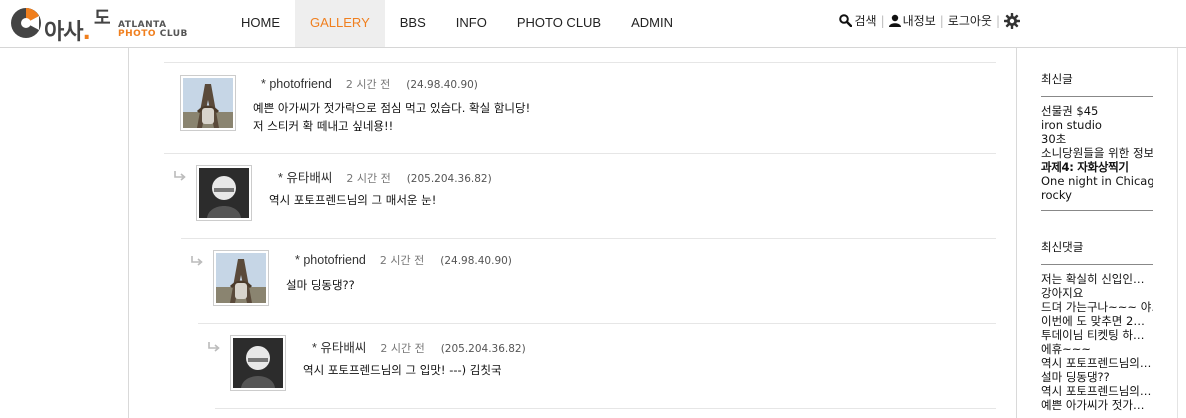 The width and height of the screenshot is (1186, 418). I want to click on logo-korean-do: 도, so click(102, 18).